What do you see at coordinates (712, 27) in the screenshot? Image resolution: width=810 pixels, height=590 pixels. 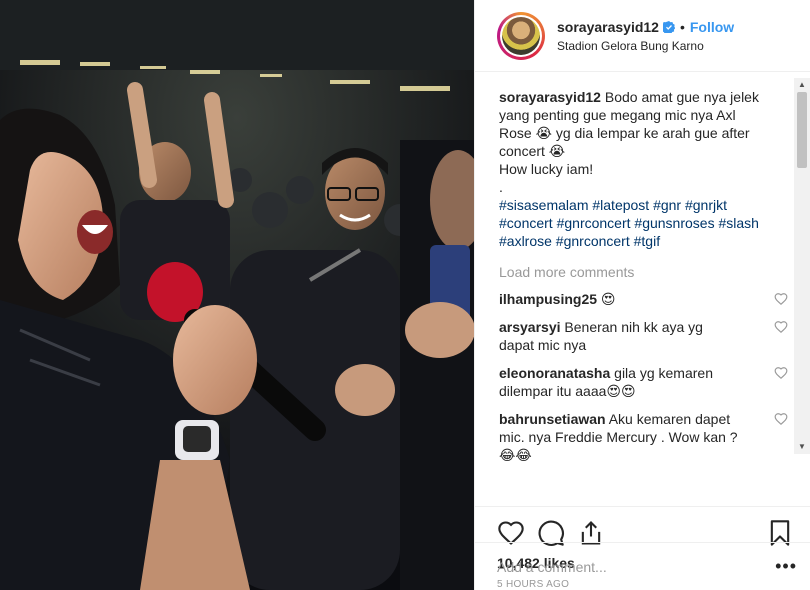 I see `follow-button: Follow` at bounding box center [712, 27].